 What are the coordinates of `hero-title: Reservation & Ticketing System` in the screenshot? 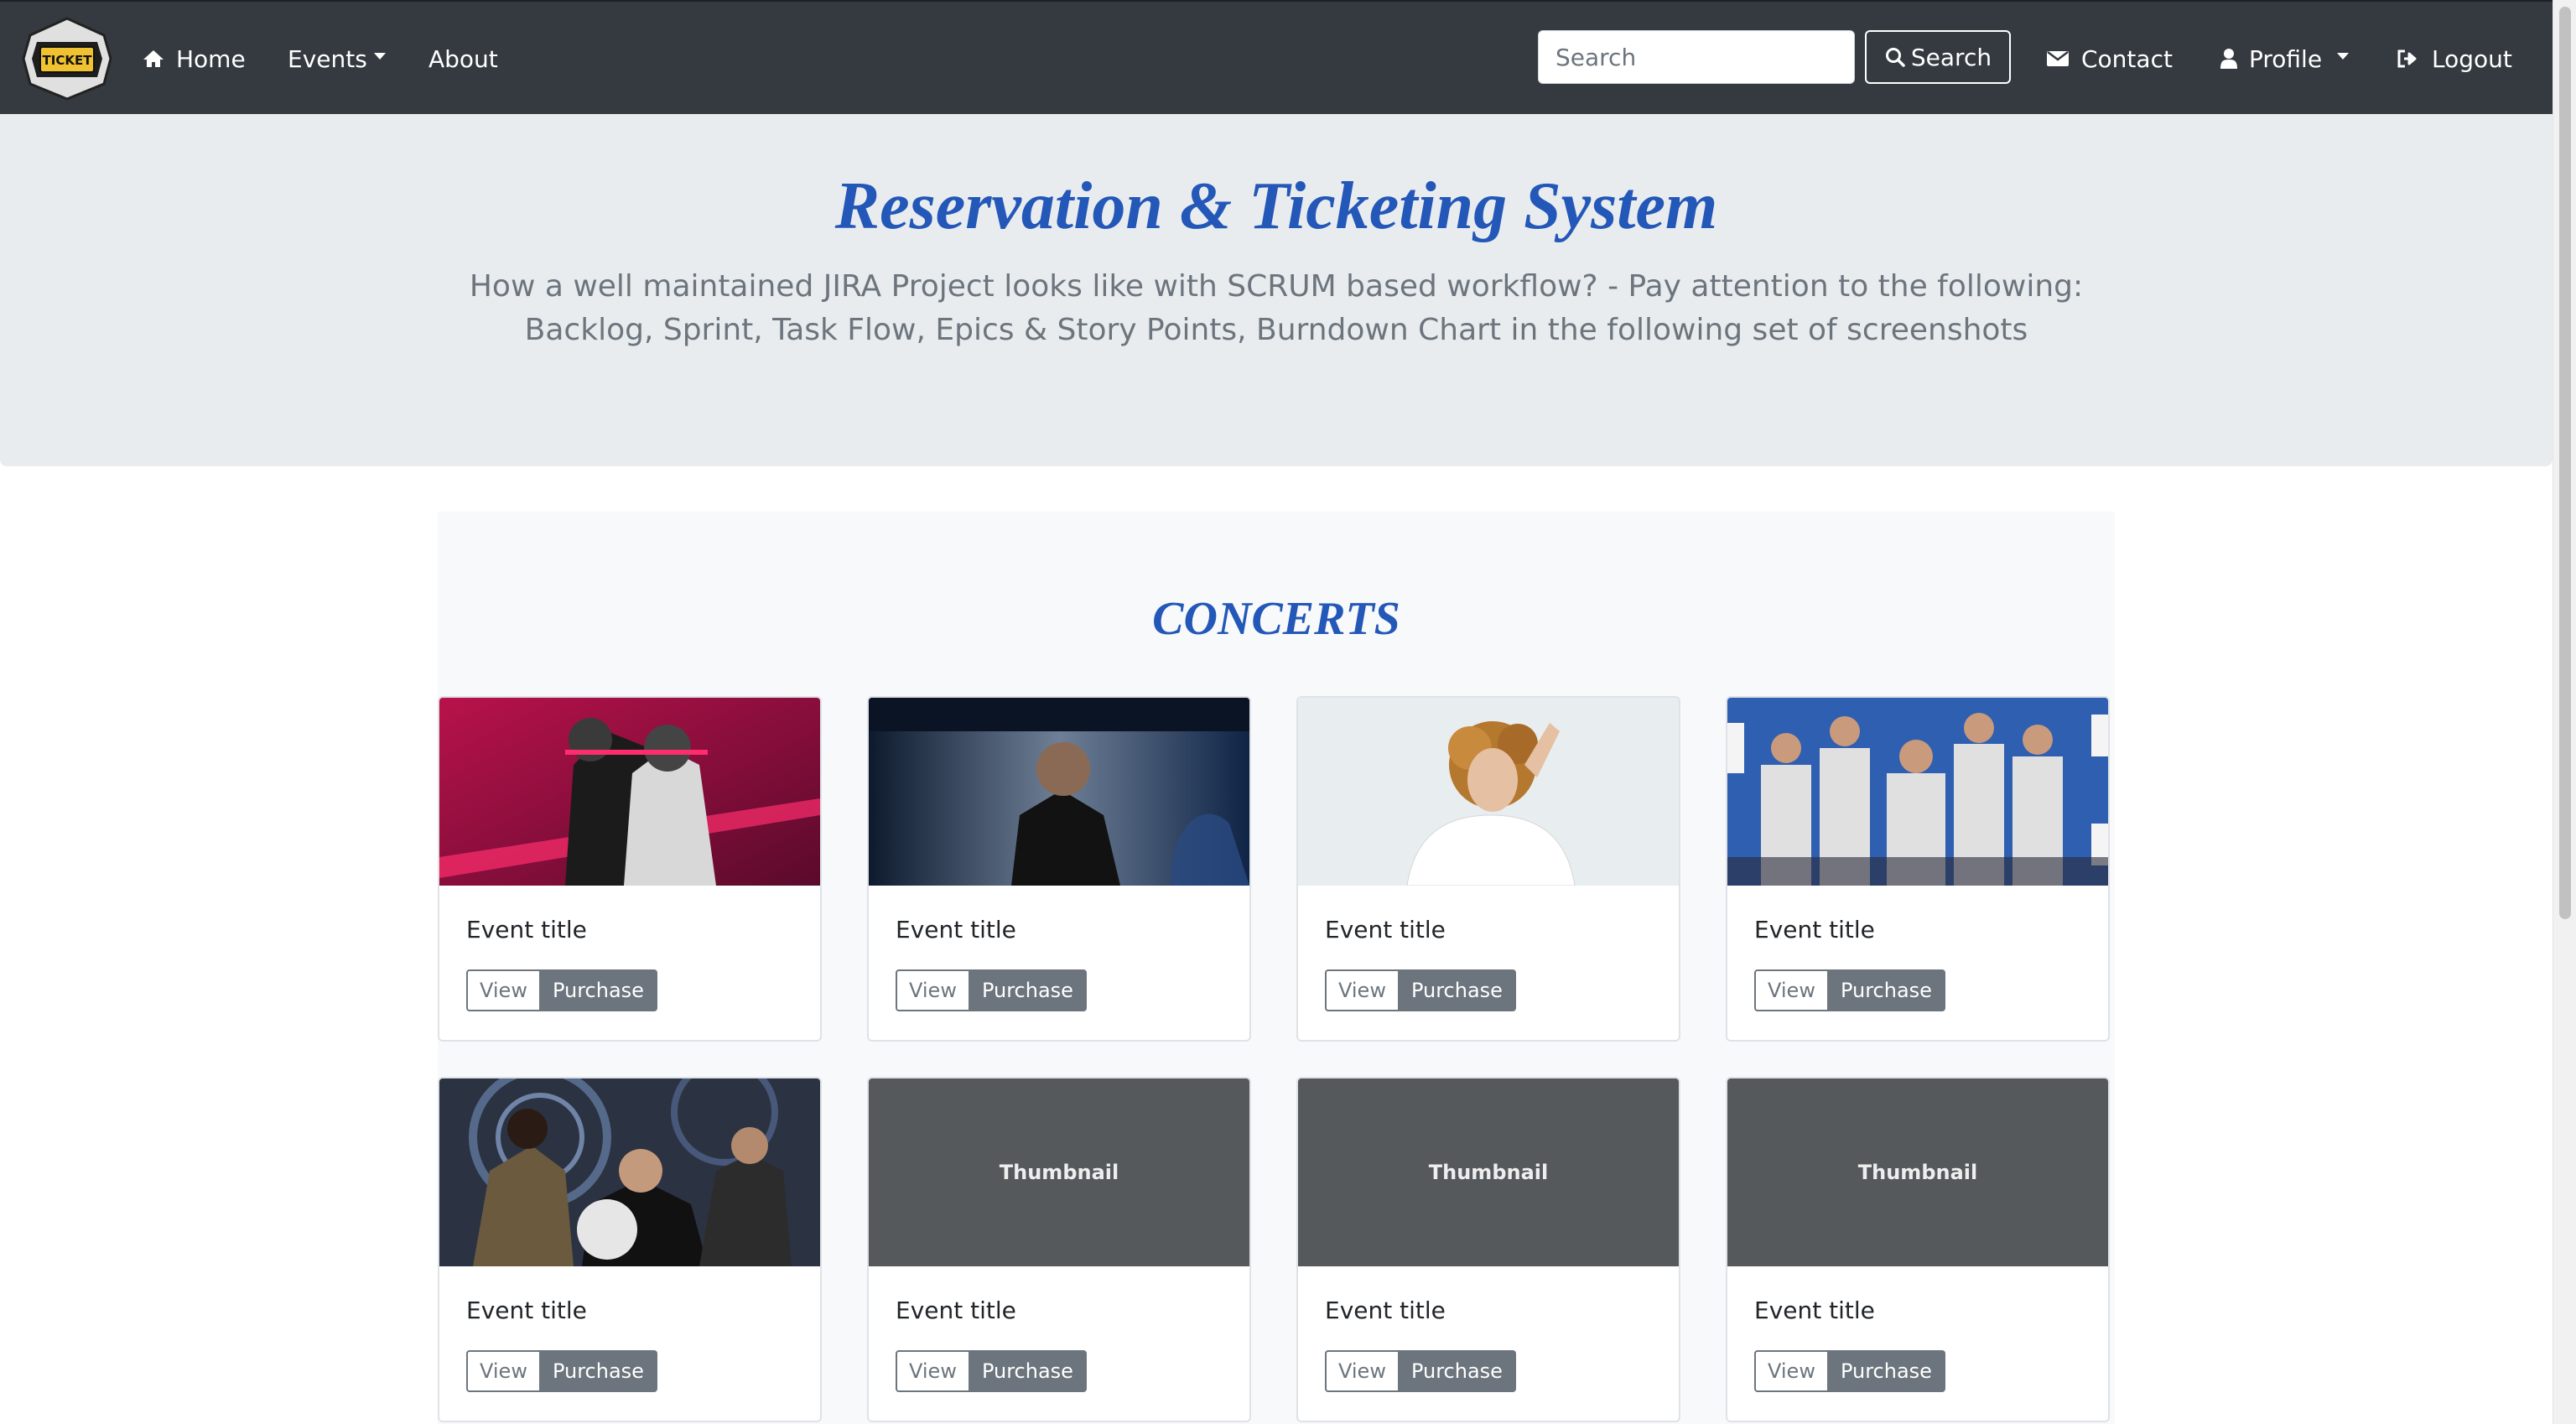 It's located at (1276, 206).